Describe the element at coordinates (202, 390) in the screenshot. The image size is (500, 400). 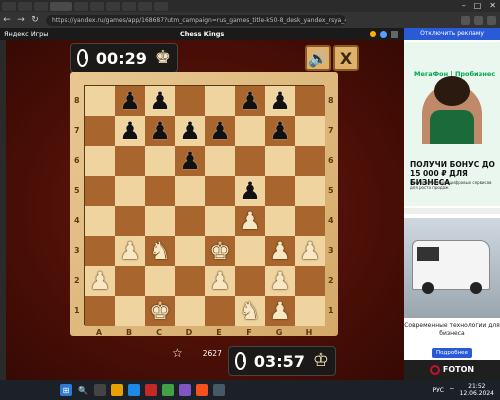
I see `yandex-icon` at that location.